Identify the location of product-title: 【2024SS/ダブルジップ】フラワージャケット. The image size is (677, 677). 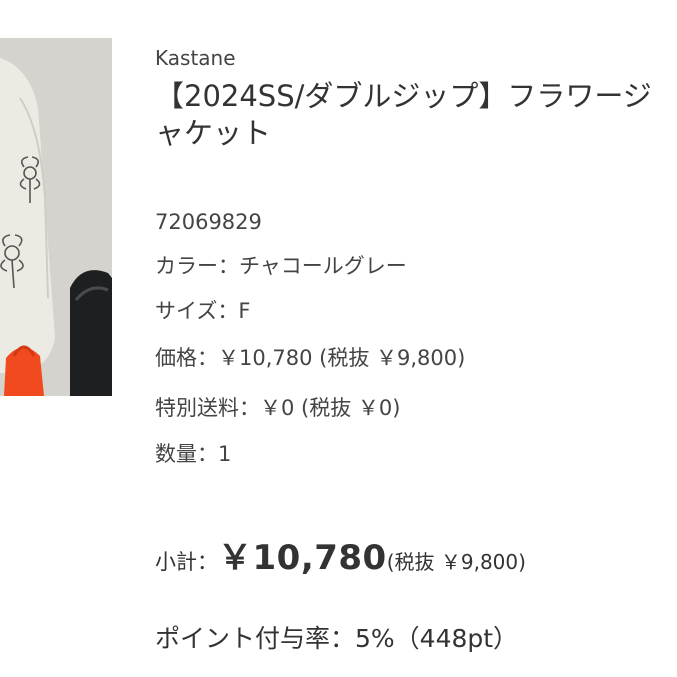
(416, 118).